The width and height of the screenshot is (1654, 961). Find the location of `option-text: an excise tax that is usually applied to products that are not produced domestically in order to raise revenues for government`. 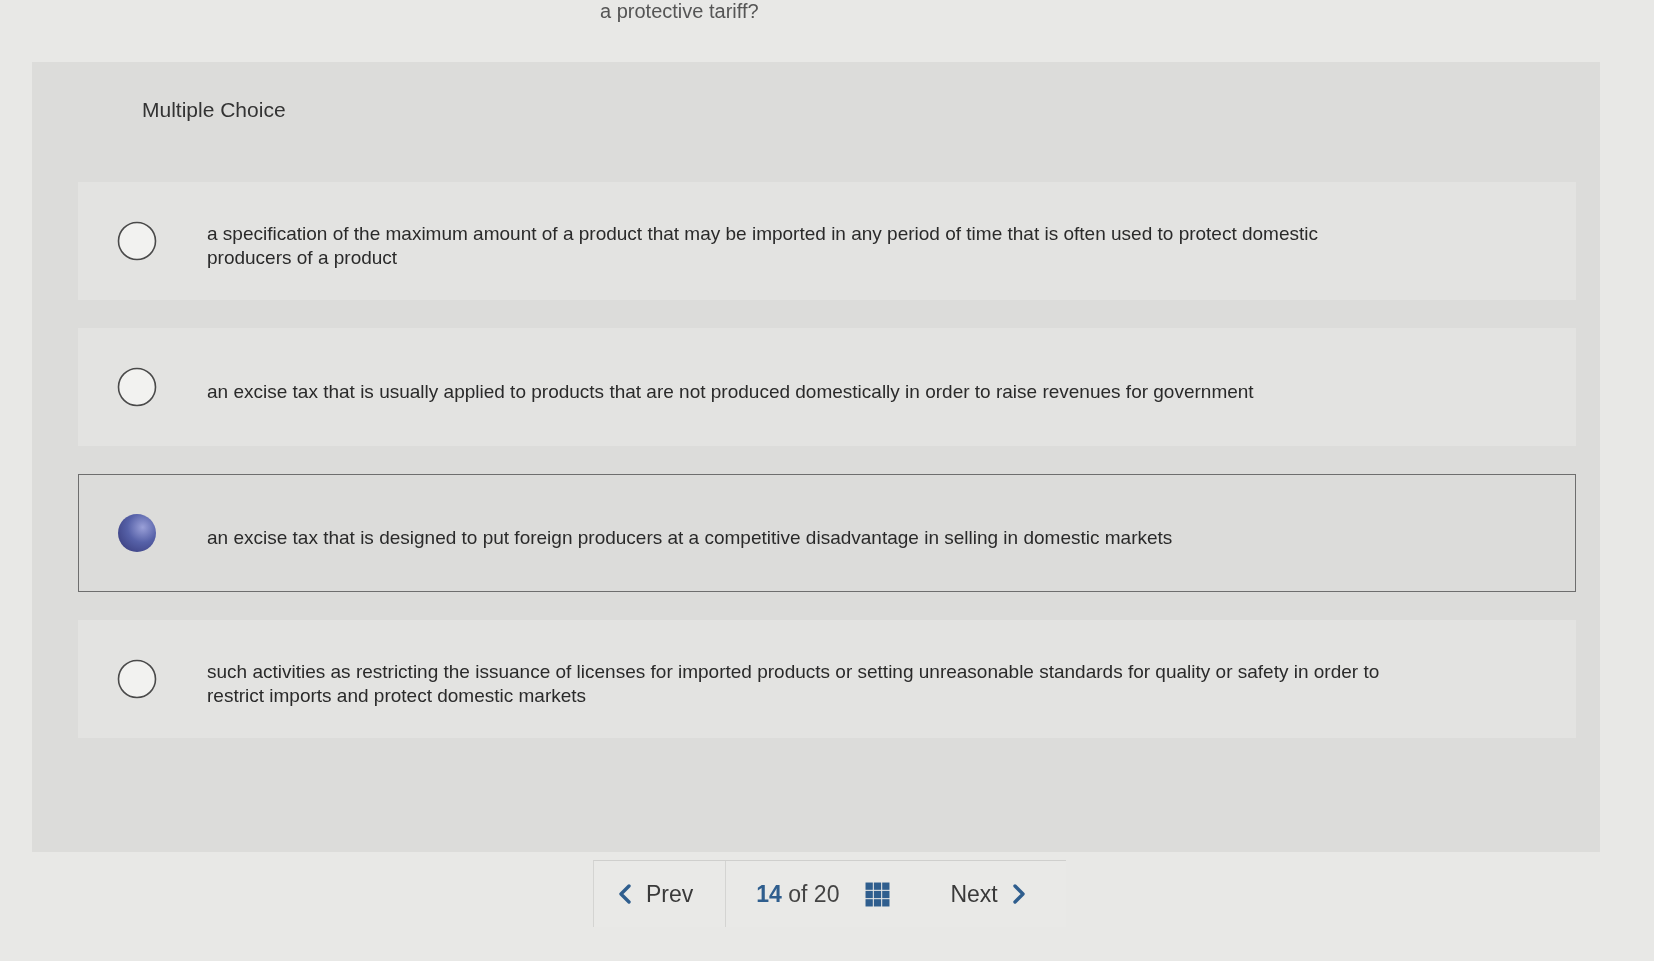

option-text: an excise tax that is usually applied to products that are not produced domestically in order to raise revenues for government is located at coordinates (730, 392).